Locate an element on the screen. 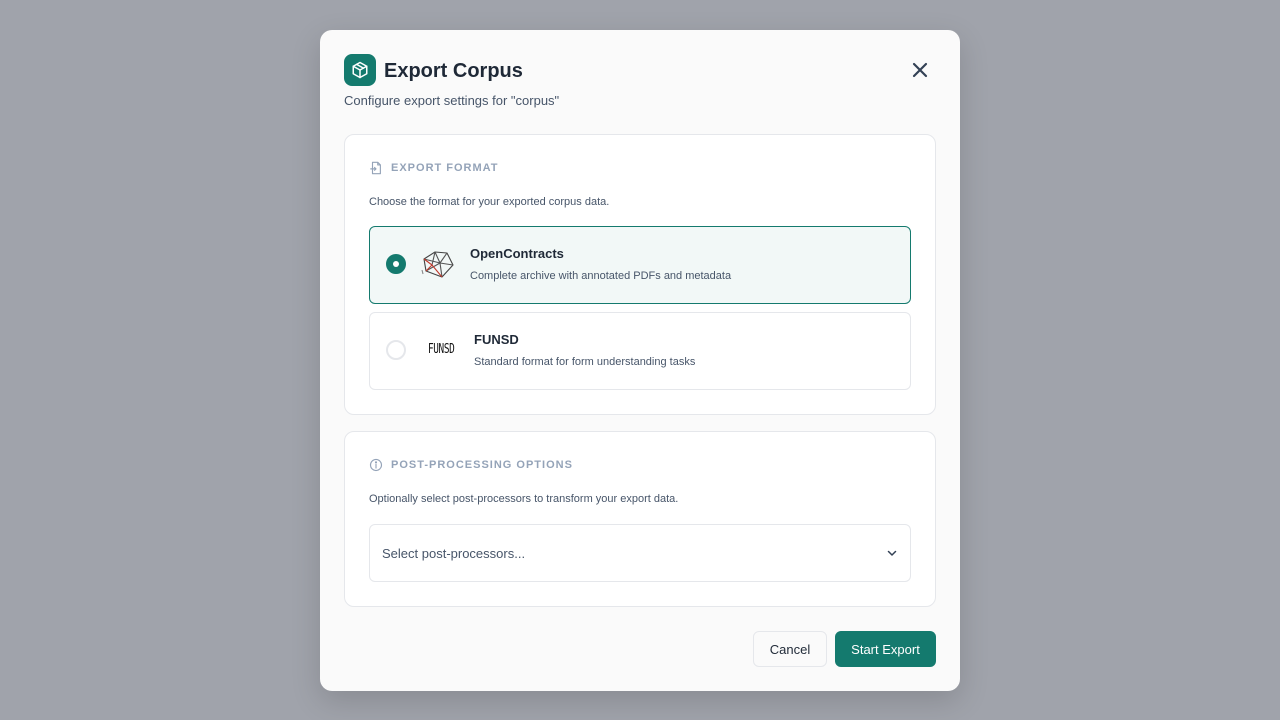 This screenshot has width=1280, height=720. dialog-title: Export Corpus is located at coordinates (453, 71).